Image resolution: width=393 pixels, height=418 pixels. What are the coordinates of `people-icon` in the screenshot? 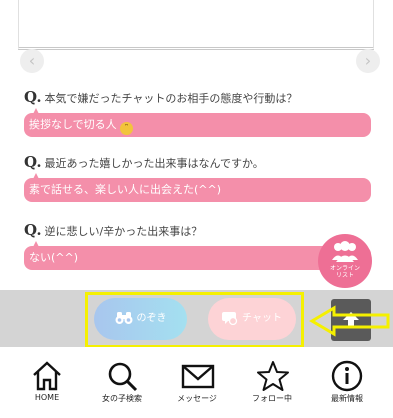 It's located at (345, 251).